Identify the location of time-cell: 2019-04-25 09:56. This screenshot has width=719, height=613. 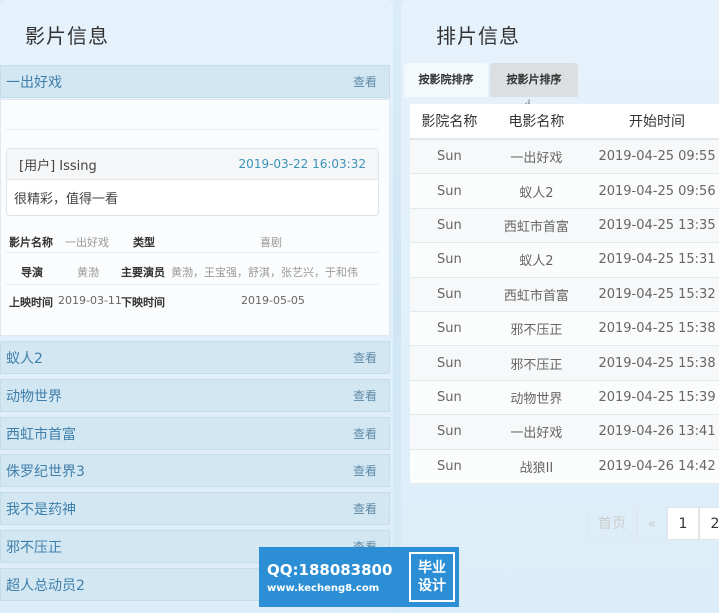
(657, 191).